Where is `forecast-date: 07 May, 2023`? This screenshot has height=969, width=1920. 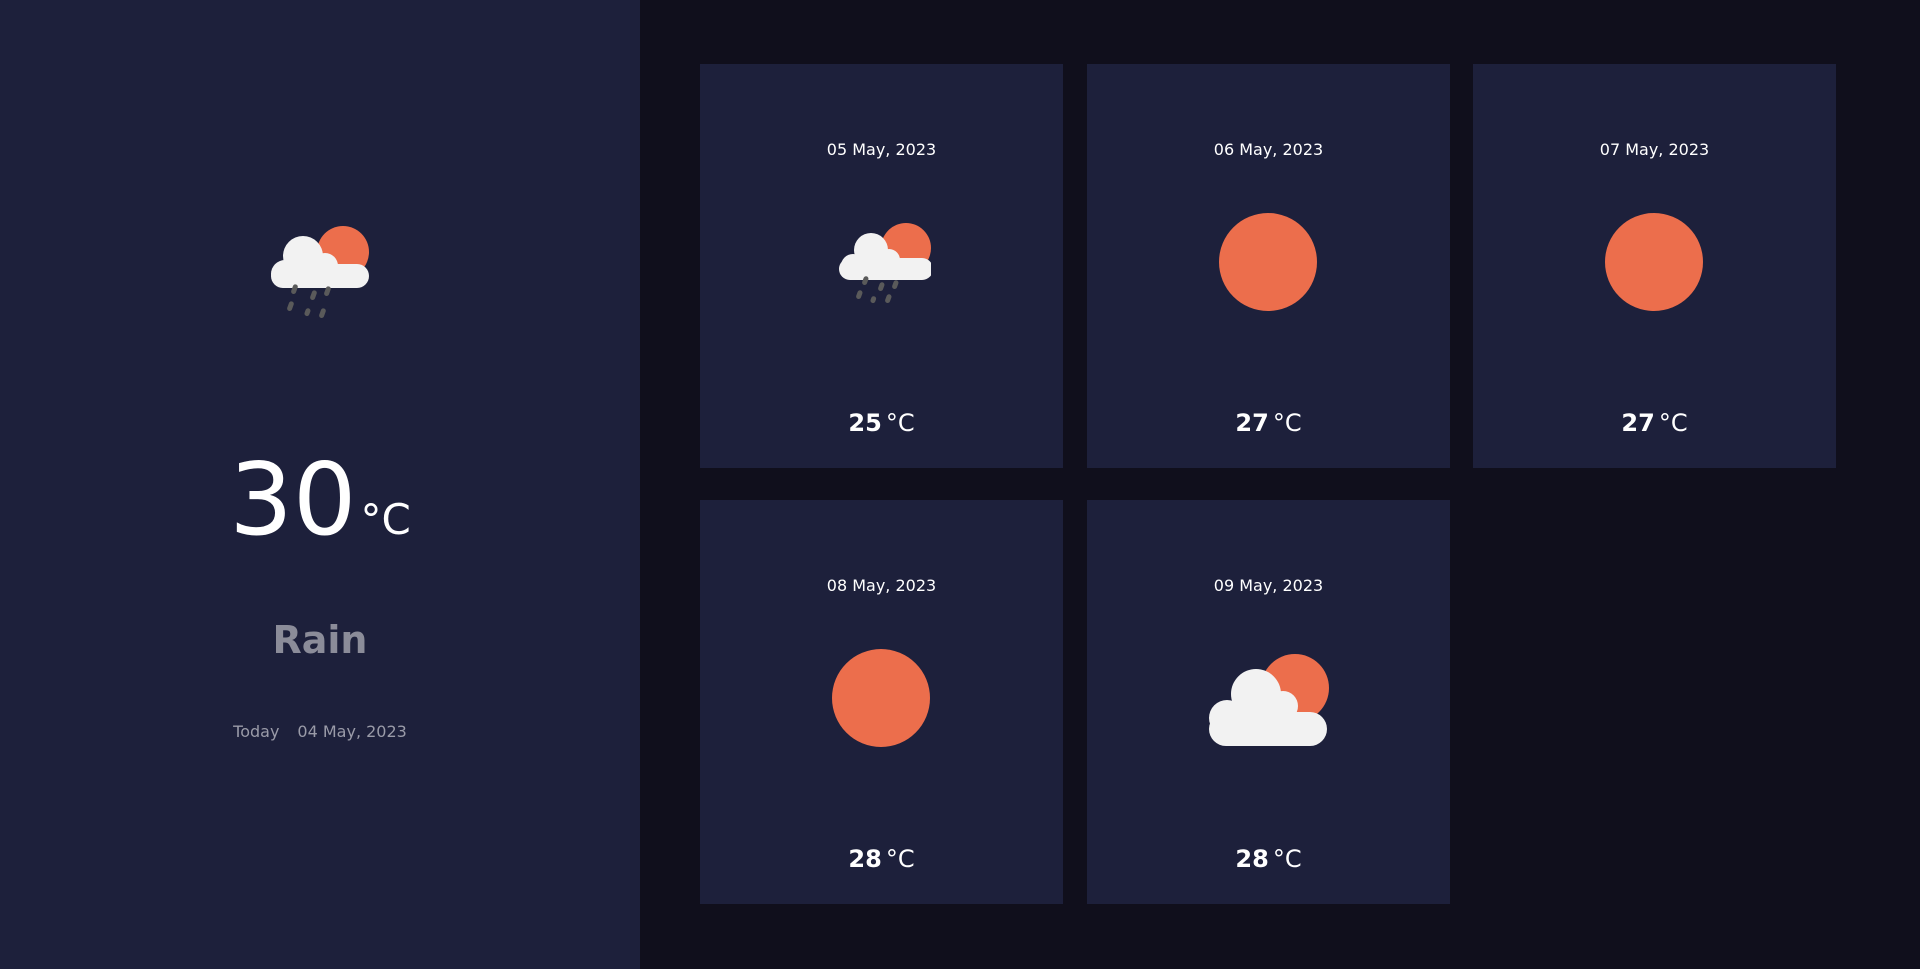
forecast-date: 07 May, 2023 is located at coordinates (1654, 149).